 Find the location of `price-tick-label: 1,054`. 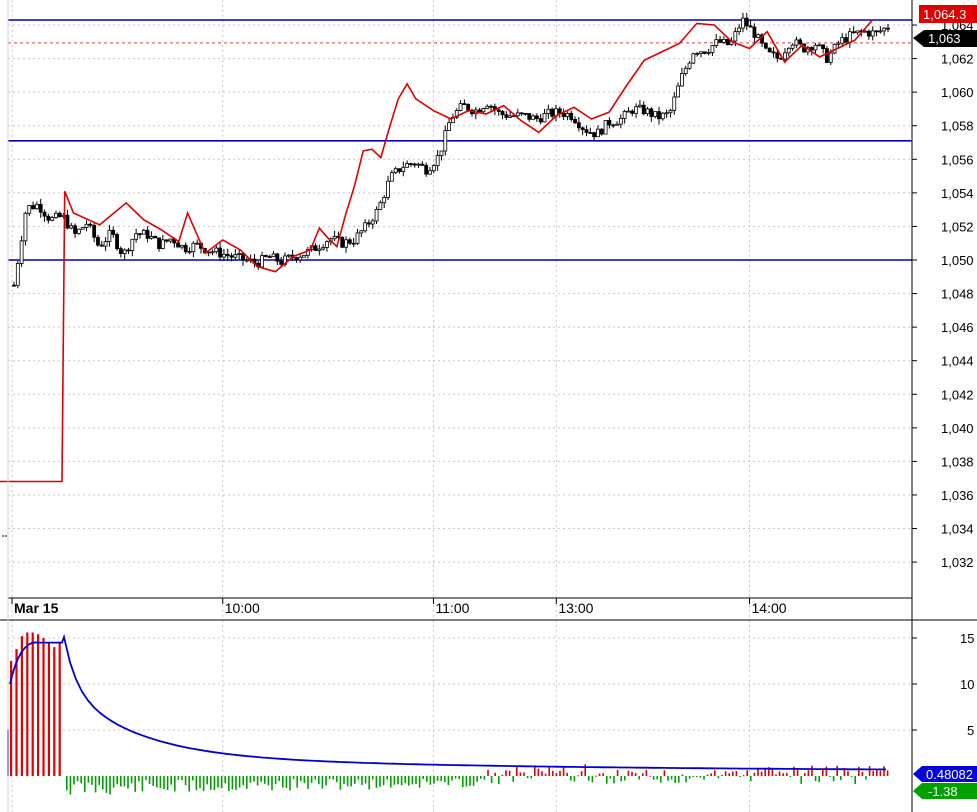

price-tick-label: 1,054 is located at coordinates (957, 193).